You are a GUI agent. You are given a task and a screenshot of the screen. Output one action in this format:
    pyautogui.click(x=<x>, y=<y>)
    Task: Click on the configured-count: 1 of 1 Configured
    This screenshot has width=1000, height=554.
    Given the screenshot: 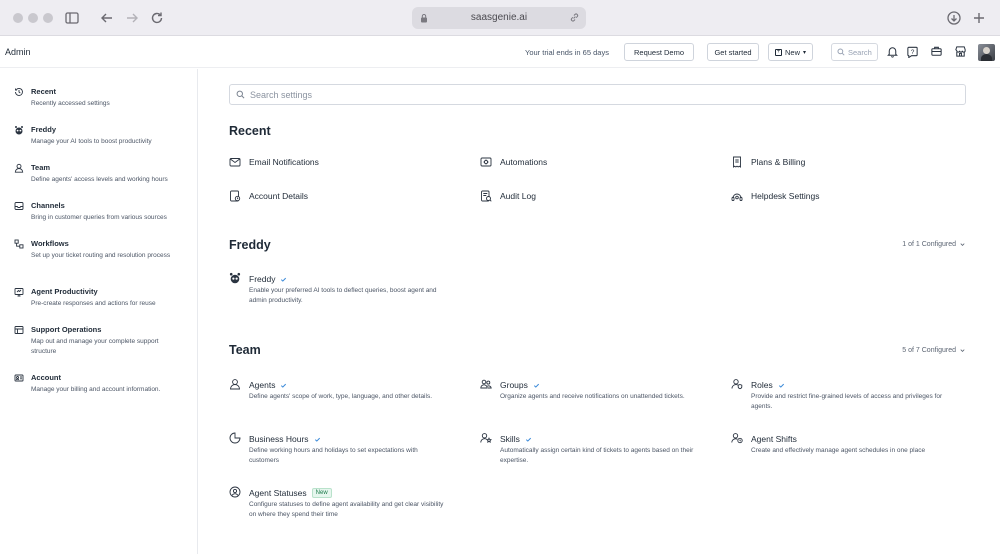 What is the action you would take?
    pyautogui.click(x=929, y=244)
    